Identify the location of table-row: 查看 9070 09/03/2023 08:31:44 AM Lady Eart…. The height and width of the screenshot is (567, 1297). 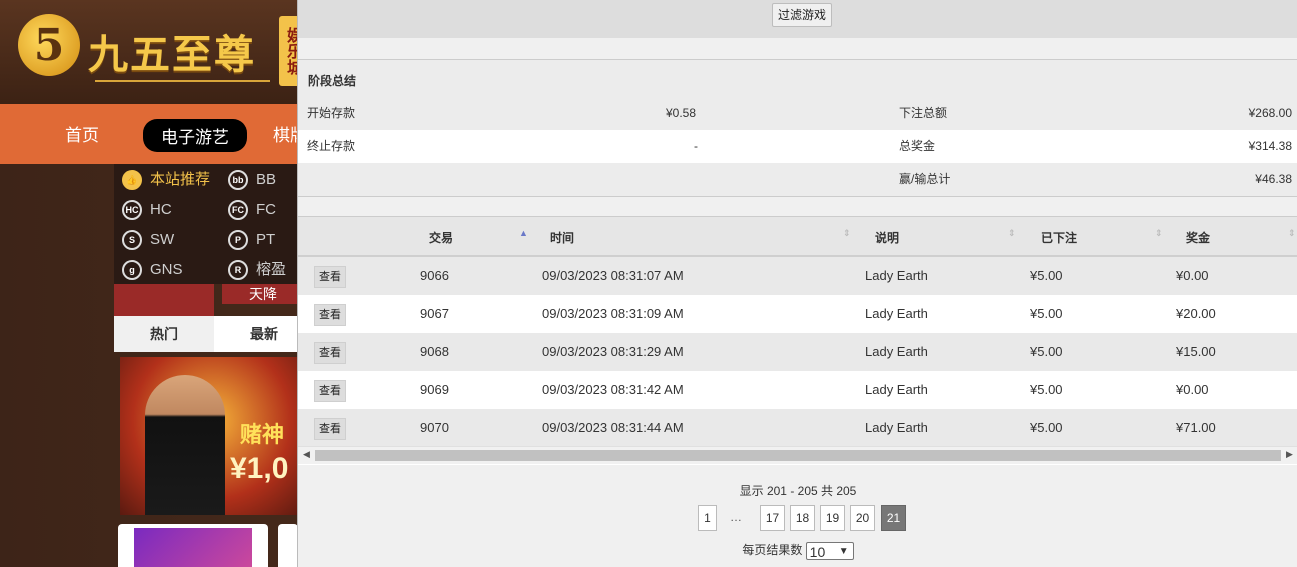
(797, 428).